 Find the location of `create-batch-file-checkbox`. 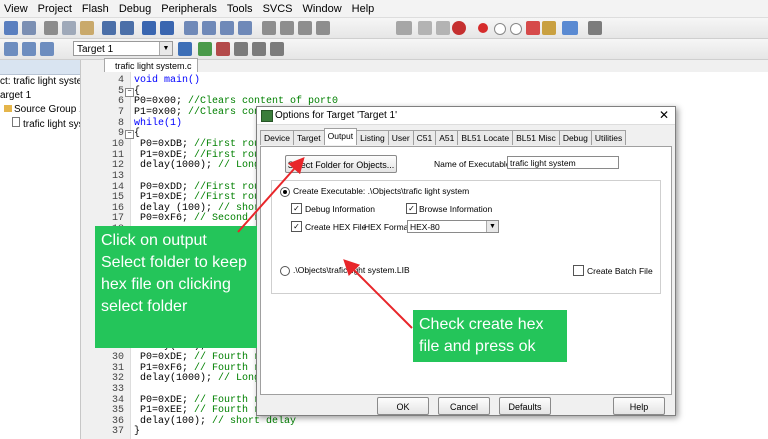

create-batch-file-checkbox is located at coordinates (578, 270).